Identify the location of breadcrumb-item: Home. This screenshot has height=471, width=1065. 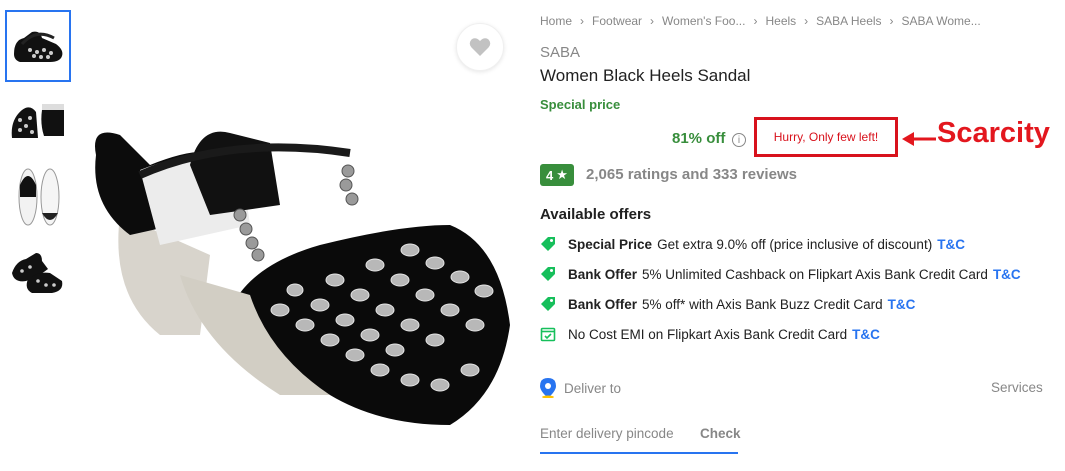
(556, 21).